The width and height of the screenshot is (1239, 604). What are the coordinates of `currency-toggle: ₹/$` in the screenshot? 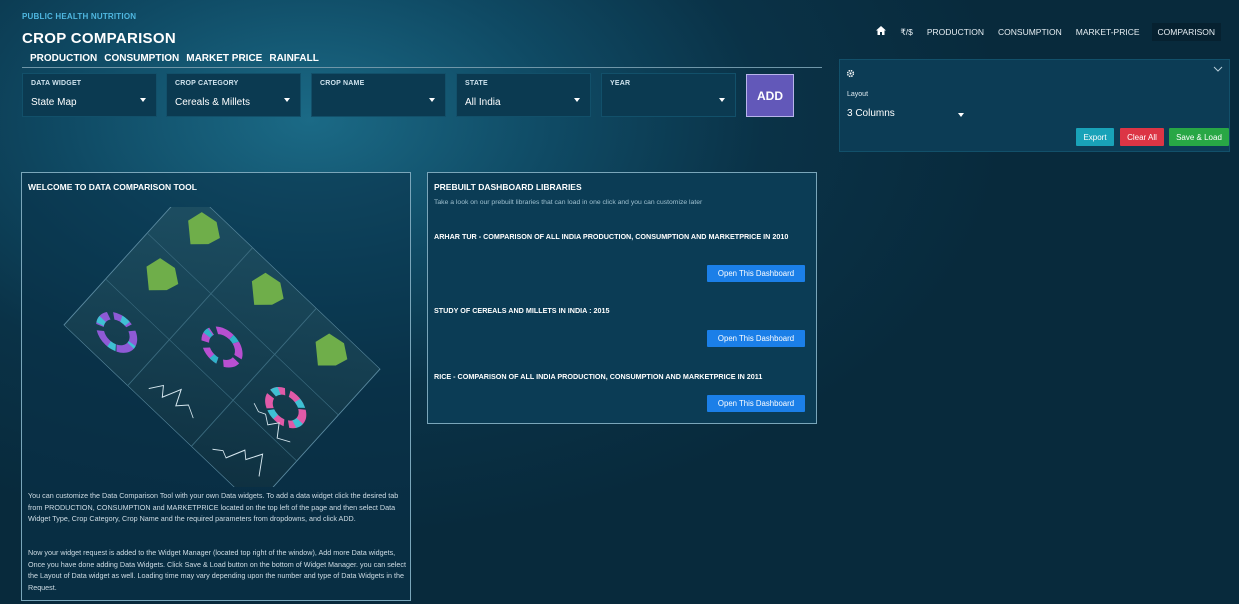 It's located at (906, 32).